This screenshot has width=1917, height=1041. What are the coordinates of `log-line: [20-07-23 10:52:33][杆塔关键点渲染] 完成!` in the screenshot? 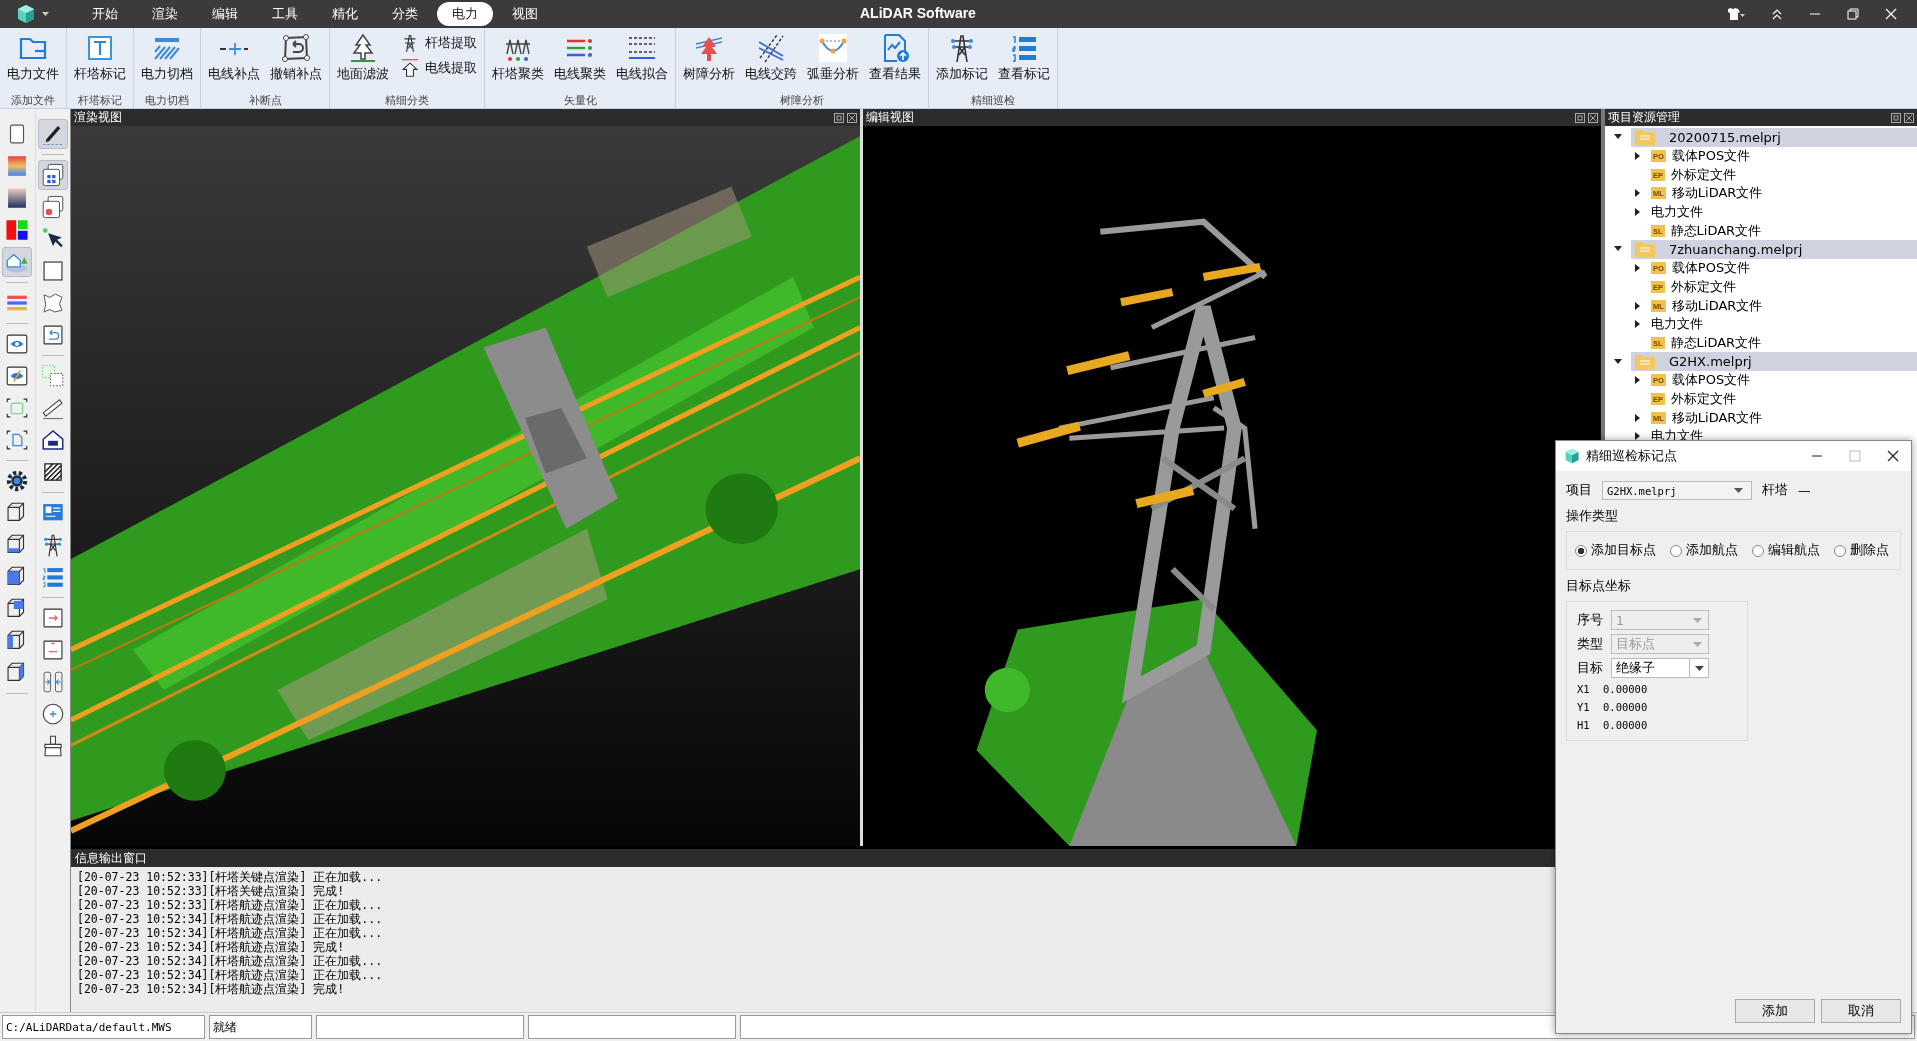 It's located at (211, 891).